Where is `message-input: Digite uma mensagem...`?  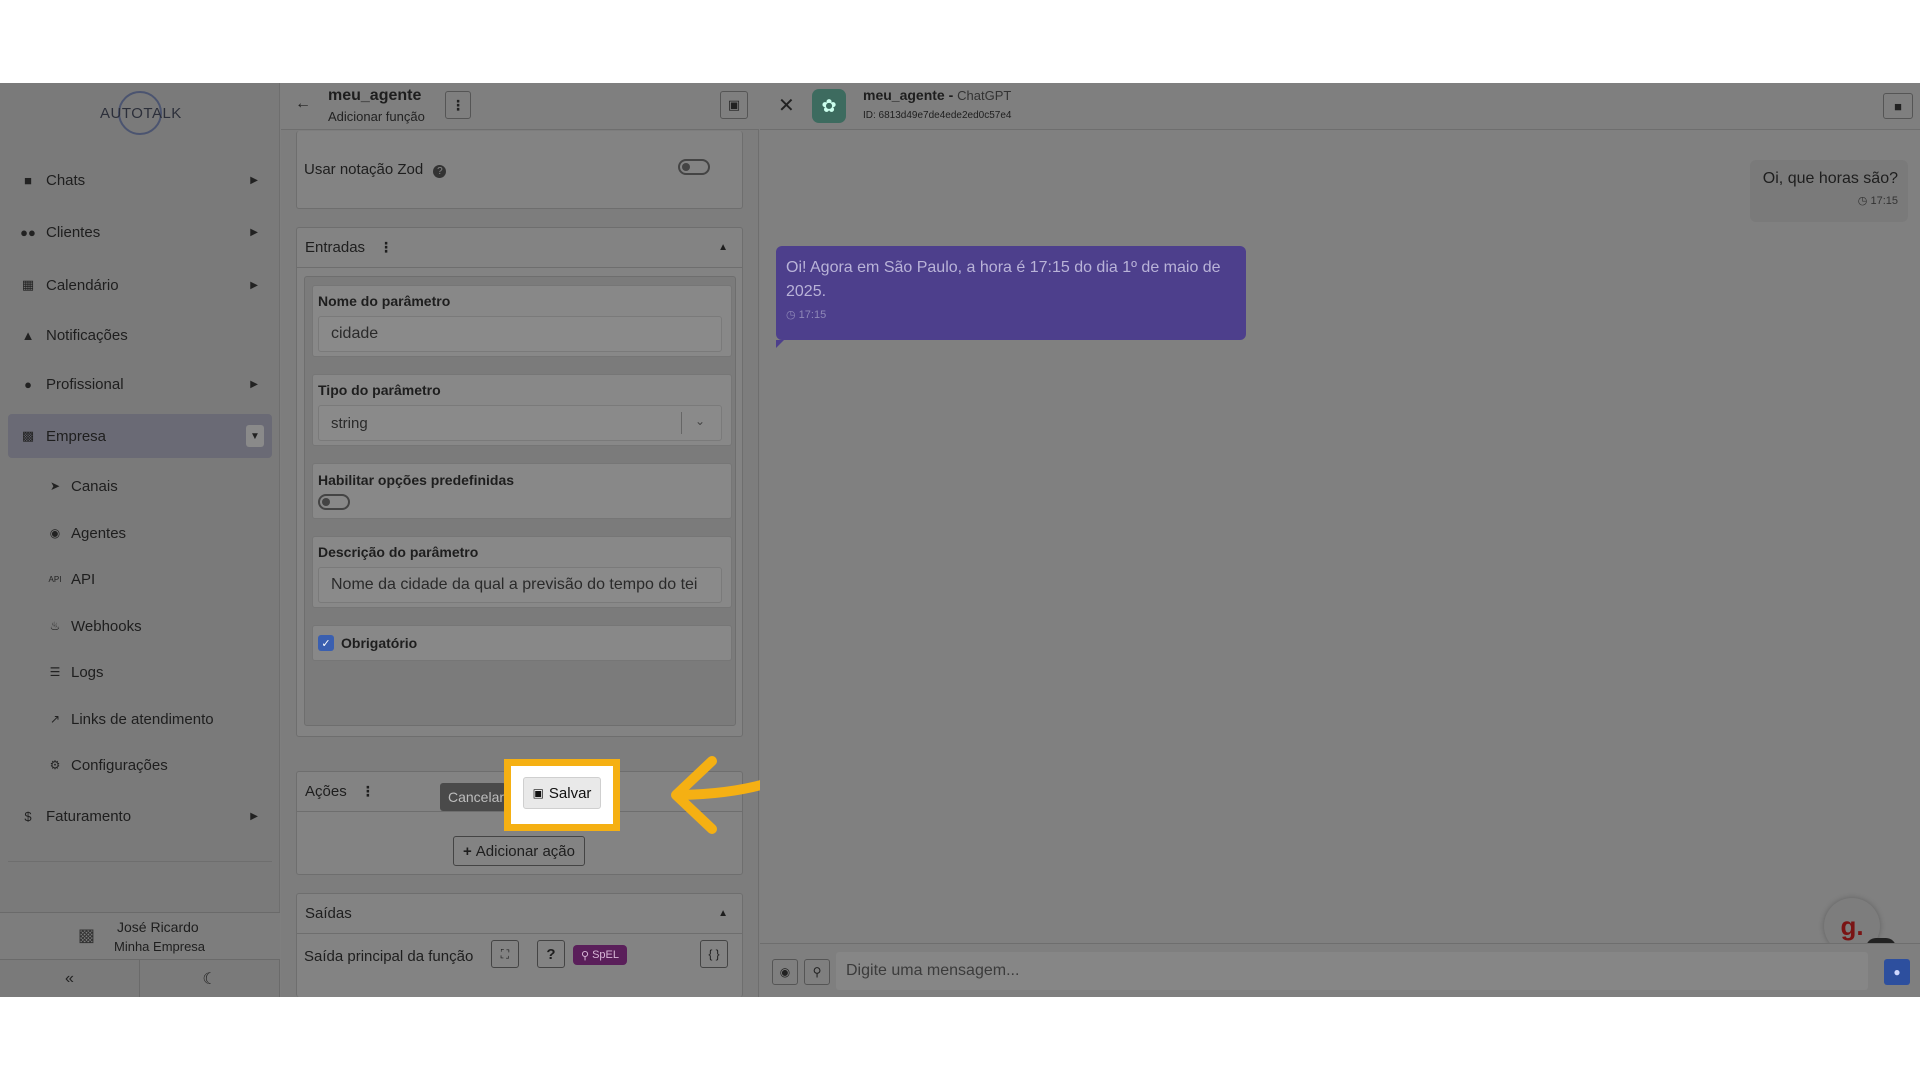
message-input: Digite uma mensagem... is located at coordinates (1352, 971).